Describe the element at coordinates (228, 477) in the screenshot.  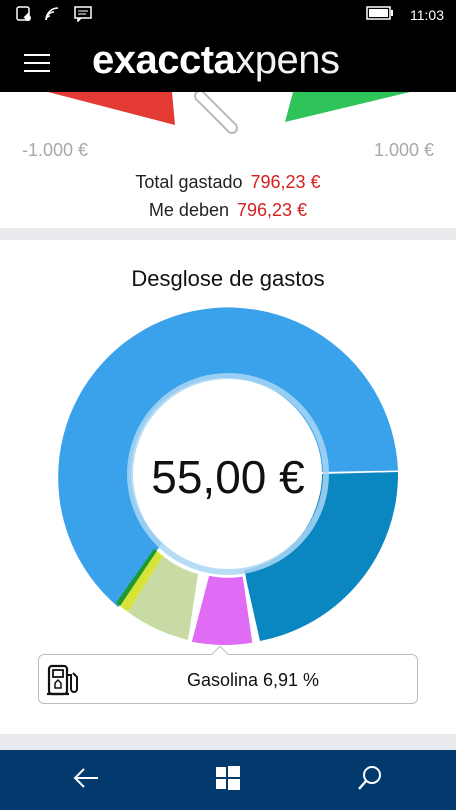
I see `center-amount: 55,00 €` at that location.